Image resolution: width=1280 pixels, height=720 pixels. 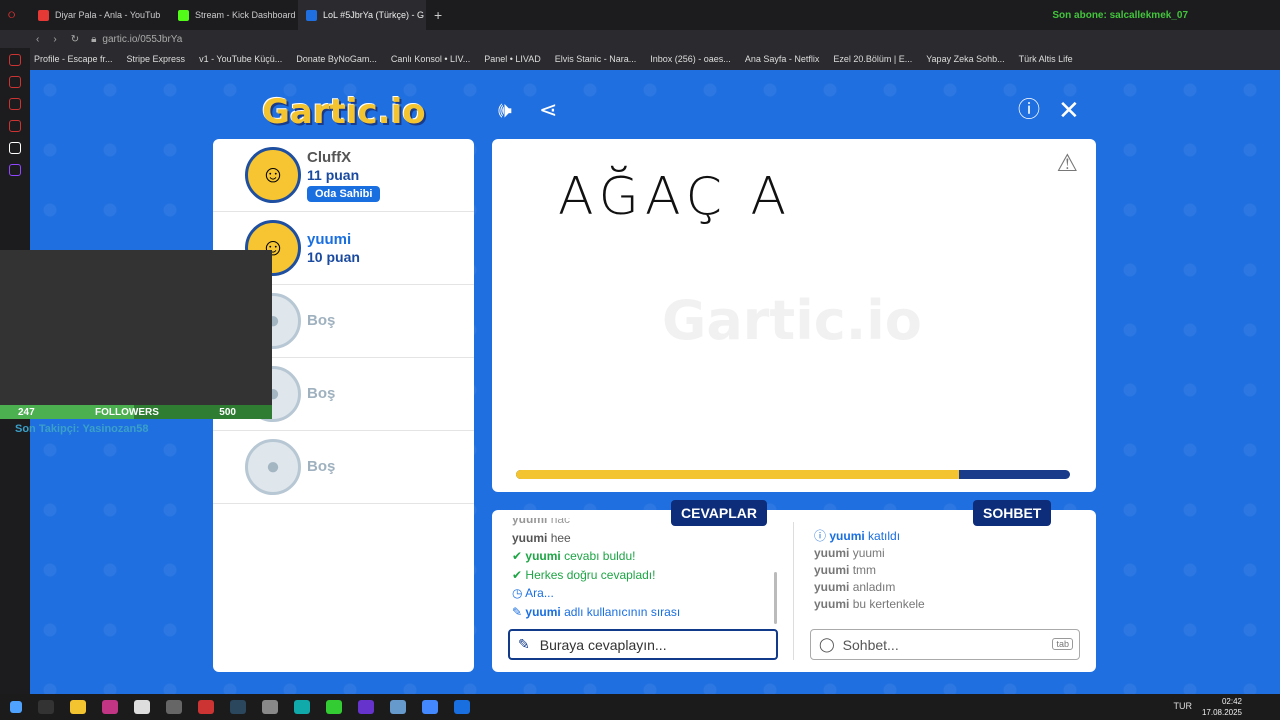 I want to click on answers-scrollbar, so click(x=775, y=598).